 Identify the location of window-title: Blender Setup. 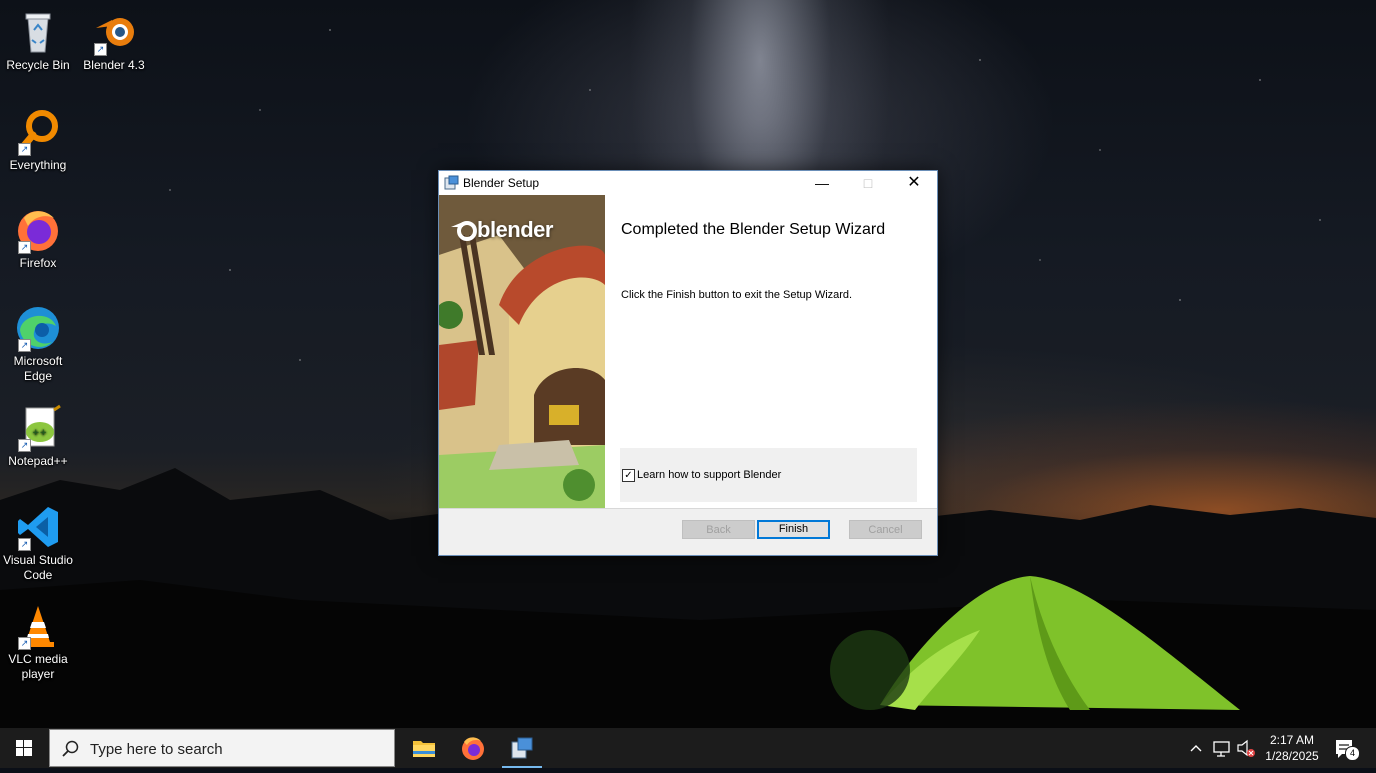
(501, 183).